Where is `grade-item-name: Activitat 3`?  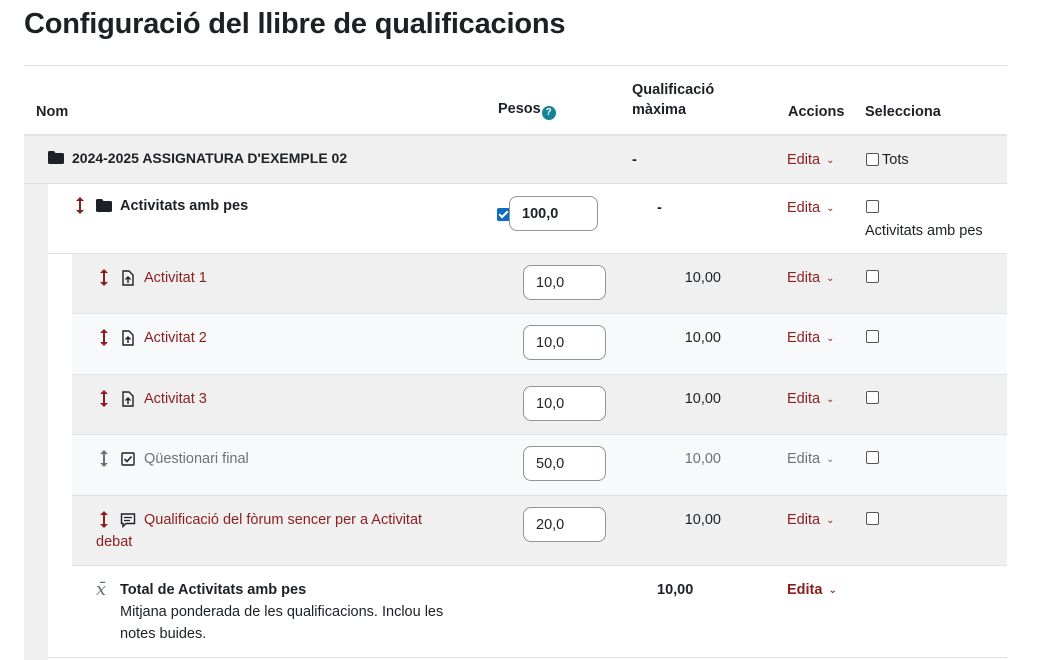
grade-item-name: Activitat 3 is located at coordinates (175, 399).